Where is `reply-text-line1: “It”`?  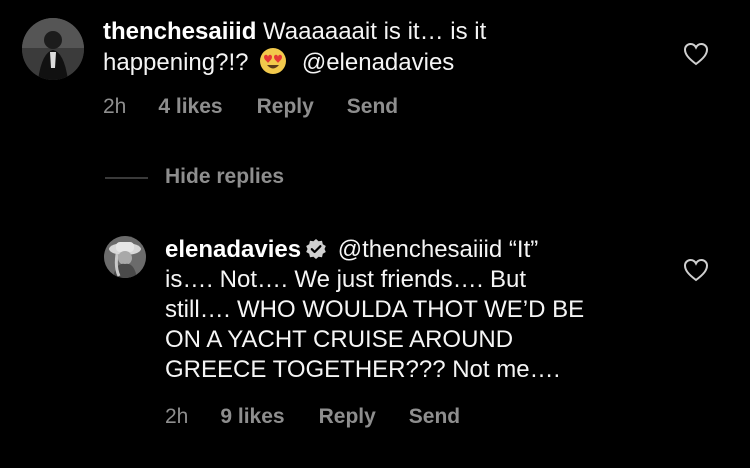
reply-text-line1: “It” is located at coordinates (523, 249).